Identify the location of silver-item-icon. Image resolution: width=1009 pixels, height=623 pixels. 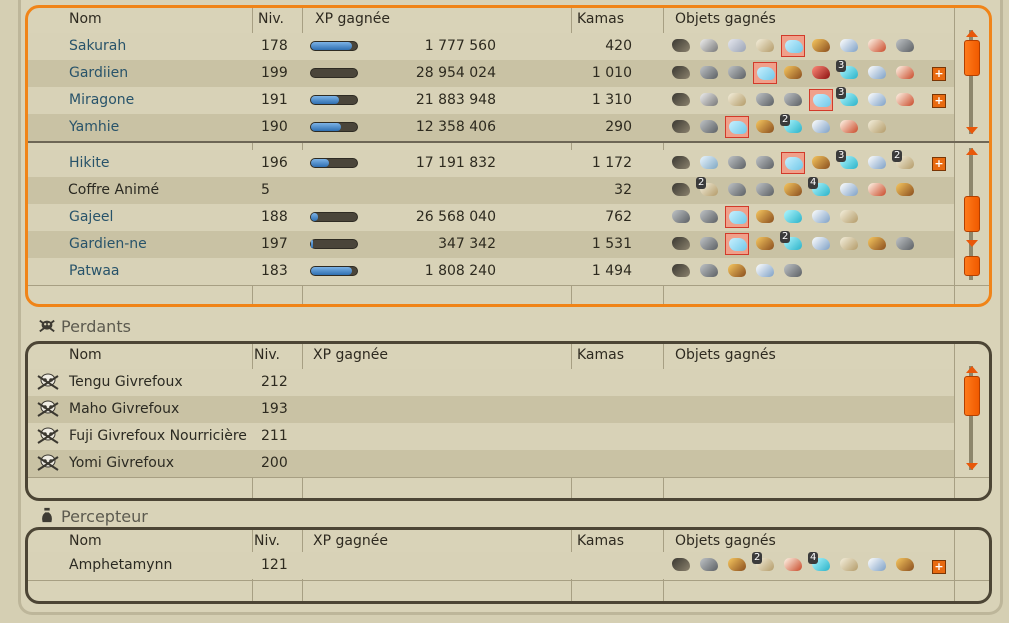
(737, 46).